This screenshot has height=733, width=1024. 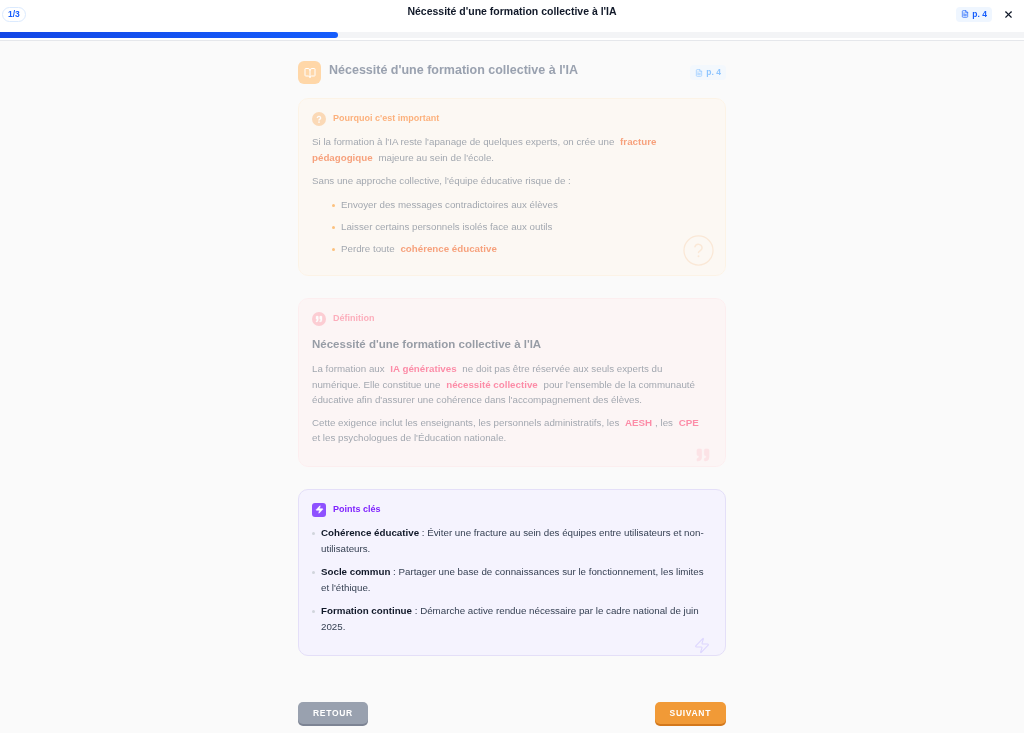 I want to click on card-label: Points clés, so click(x=357, y=509).